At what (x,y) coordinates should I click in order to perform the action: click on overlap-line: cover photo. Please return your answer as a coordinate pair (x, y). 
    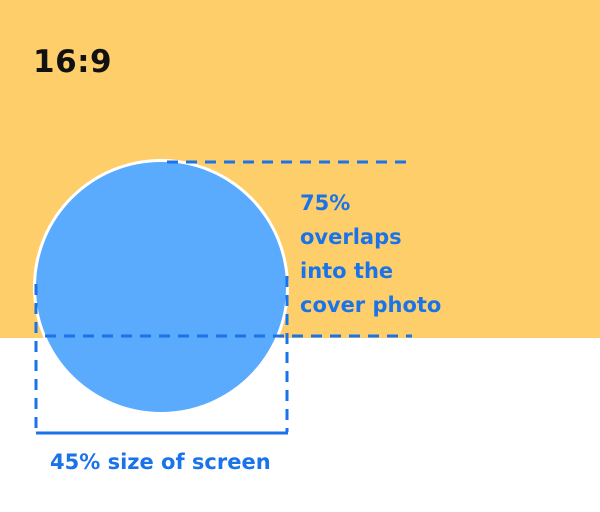
    Looking at the image, I should click on (371, 305).